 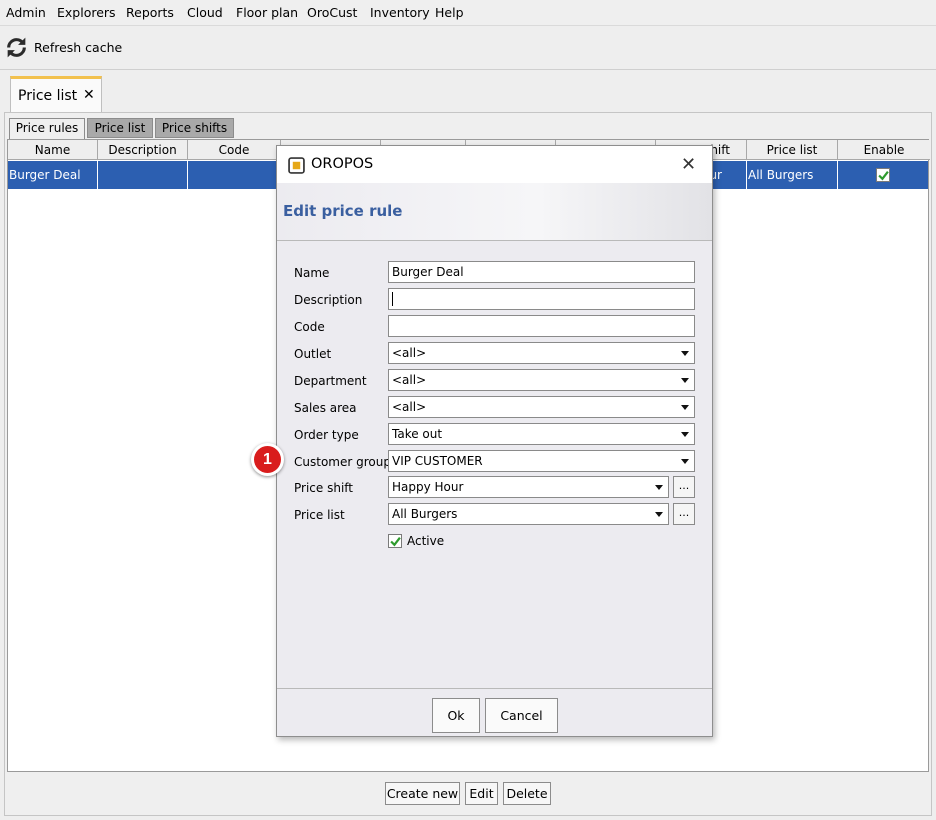 What do you see at coordinates (541, 272) in the screenshot?
I see `name-field: Burger Deal` at bounding box center [541, 272].